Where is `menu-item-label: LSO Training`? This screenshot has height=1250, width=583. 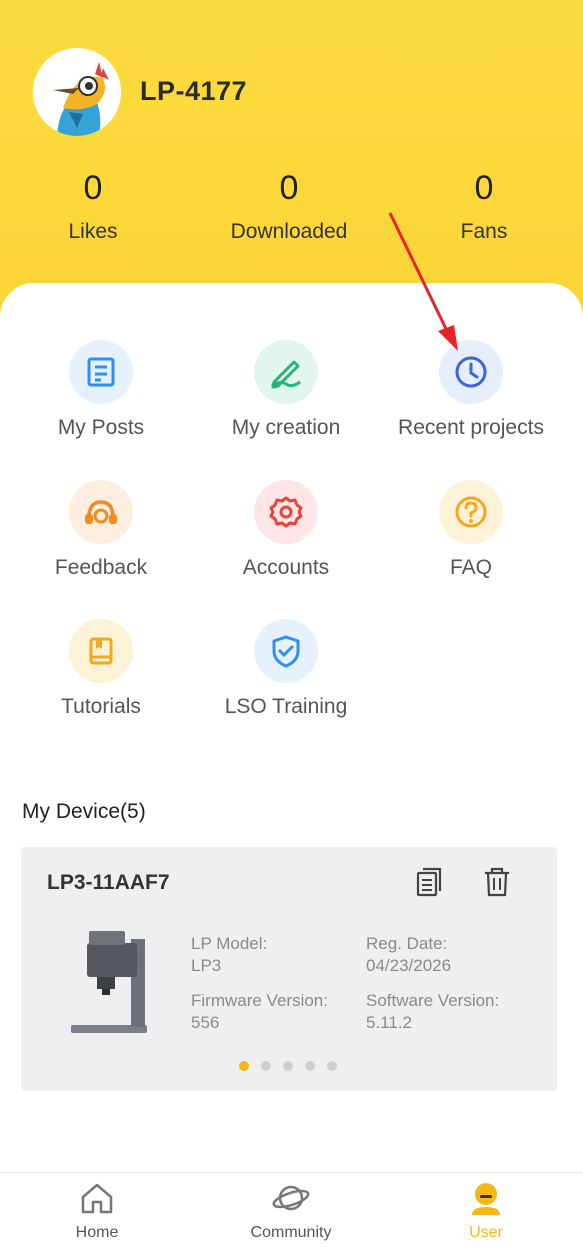
menu-item-label: LSO Training is located at coordinates (286, 706).